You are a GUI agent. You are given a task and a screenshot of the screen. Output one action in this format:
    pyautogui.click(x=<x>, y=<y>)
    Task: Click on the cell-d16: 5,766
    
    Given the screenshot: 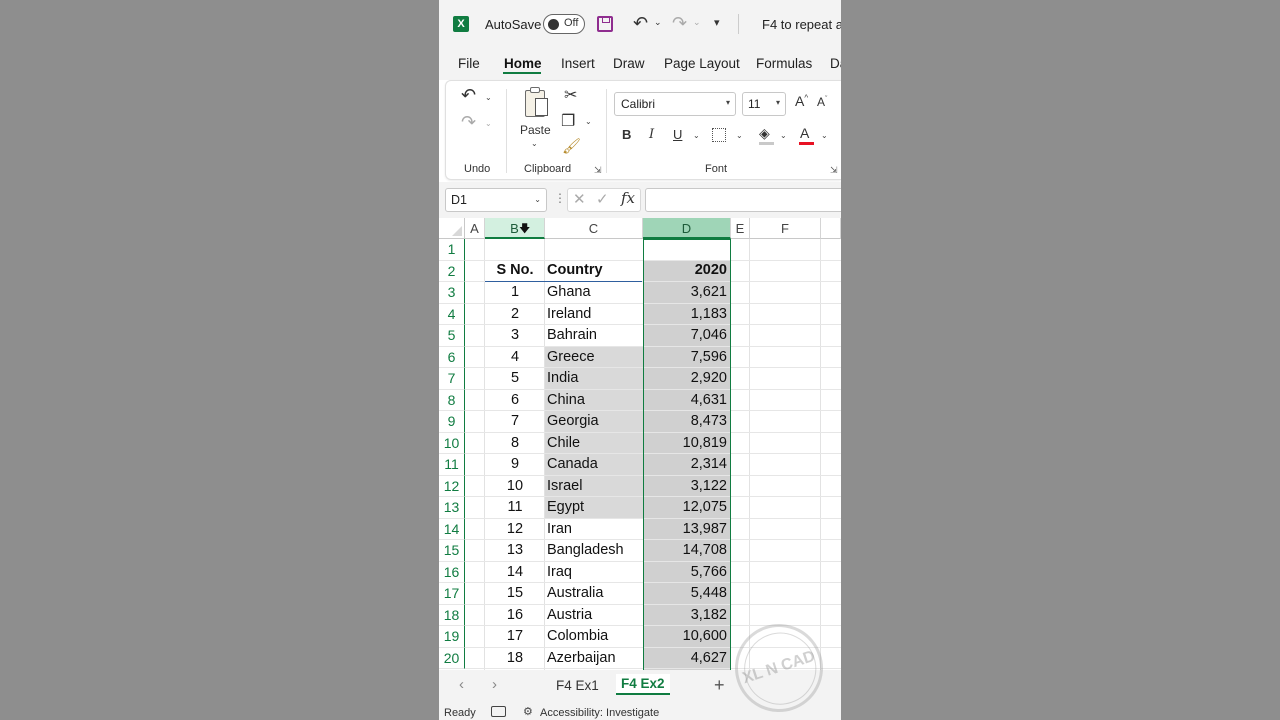 What is the action you would take?
    pyautogui.click(x=685, y=573)
    